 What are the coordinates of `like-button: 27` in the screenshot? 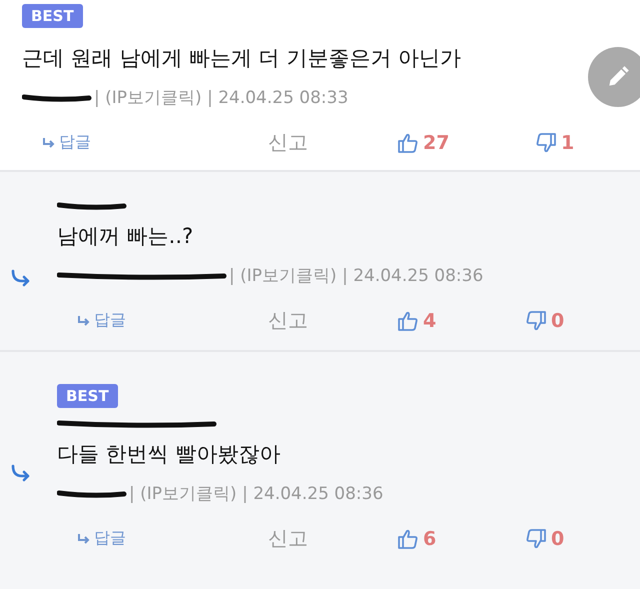 It's located at (423, 143).